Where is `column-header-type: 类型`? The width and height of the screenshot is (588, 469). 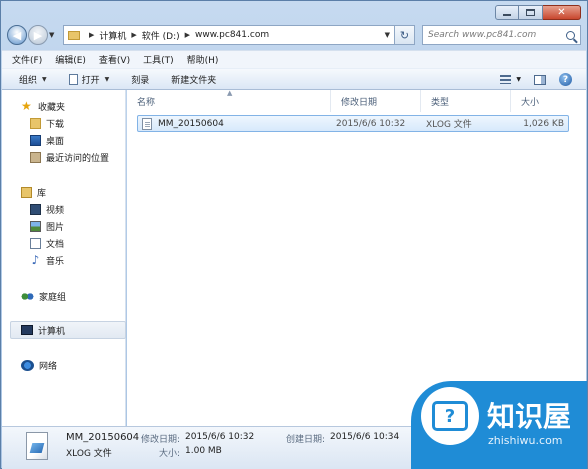
column-header-type: 类型 is located at coordinates (466, 101).